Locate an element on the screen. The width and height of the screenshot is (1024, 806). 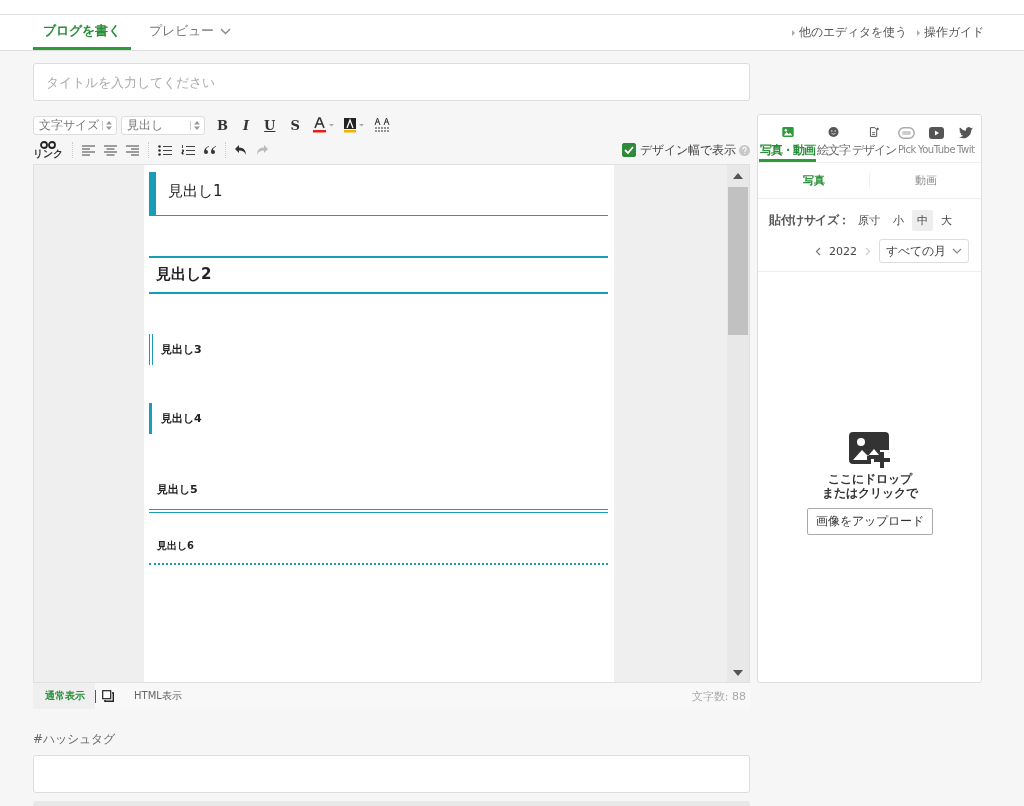
drop-instruction: またはクリックで is located at coordinates (869, 493).